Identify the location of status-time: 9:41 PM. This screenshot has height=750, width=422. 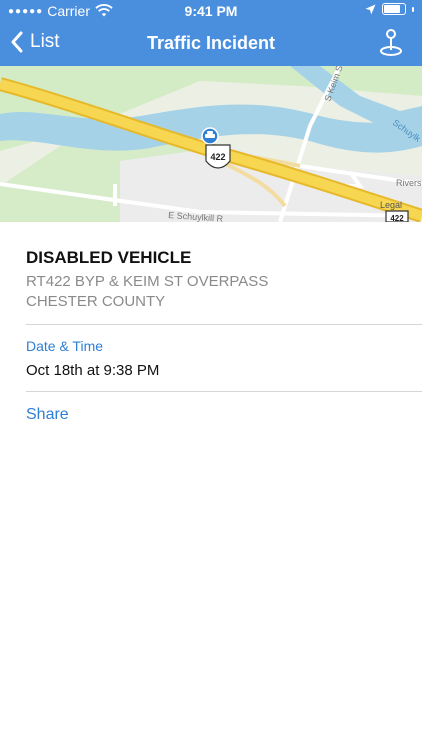
(211, 11).